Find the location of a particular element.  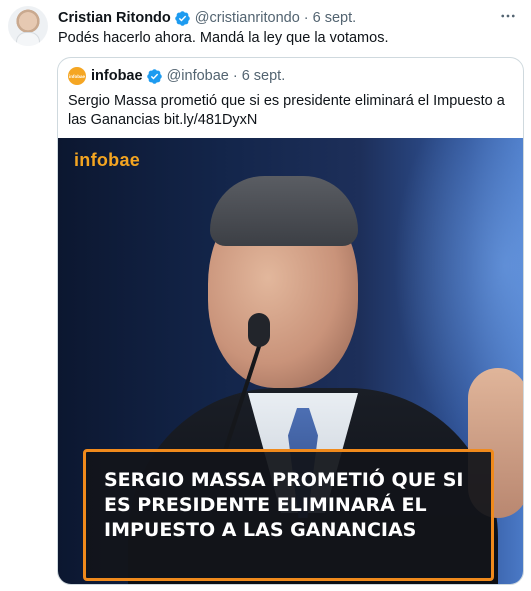

quoted-avatar-logo-text: infobae is located at coordinates (76, 76).